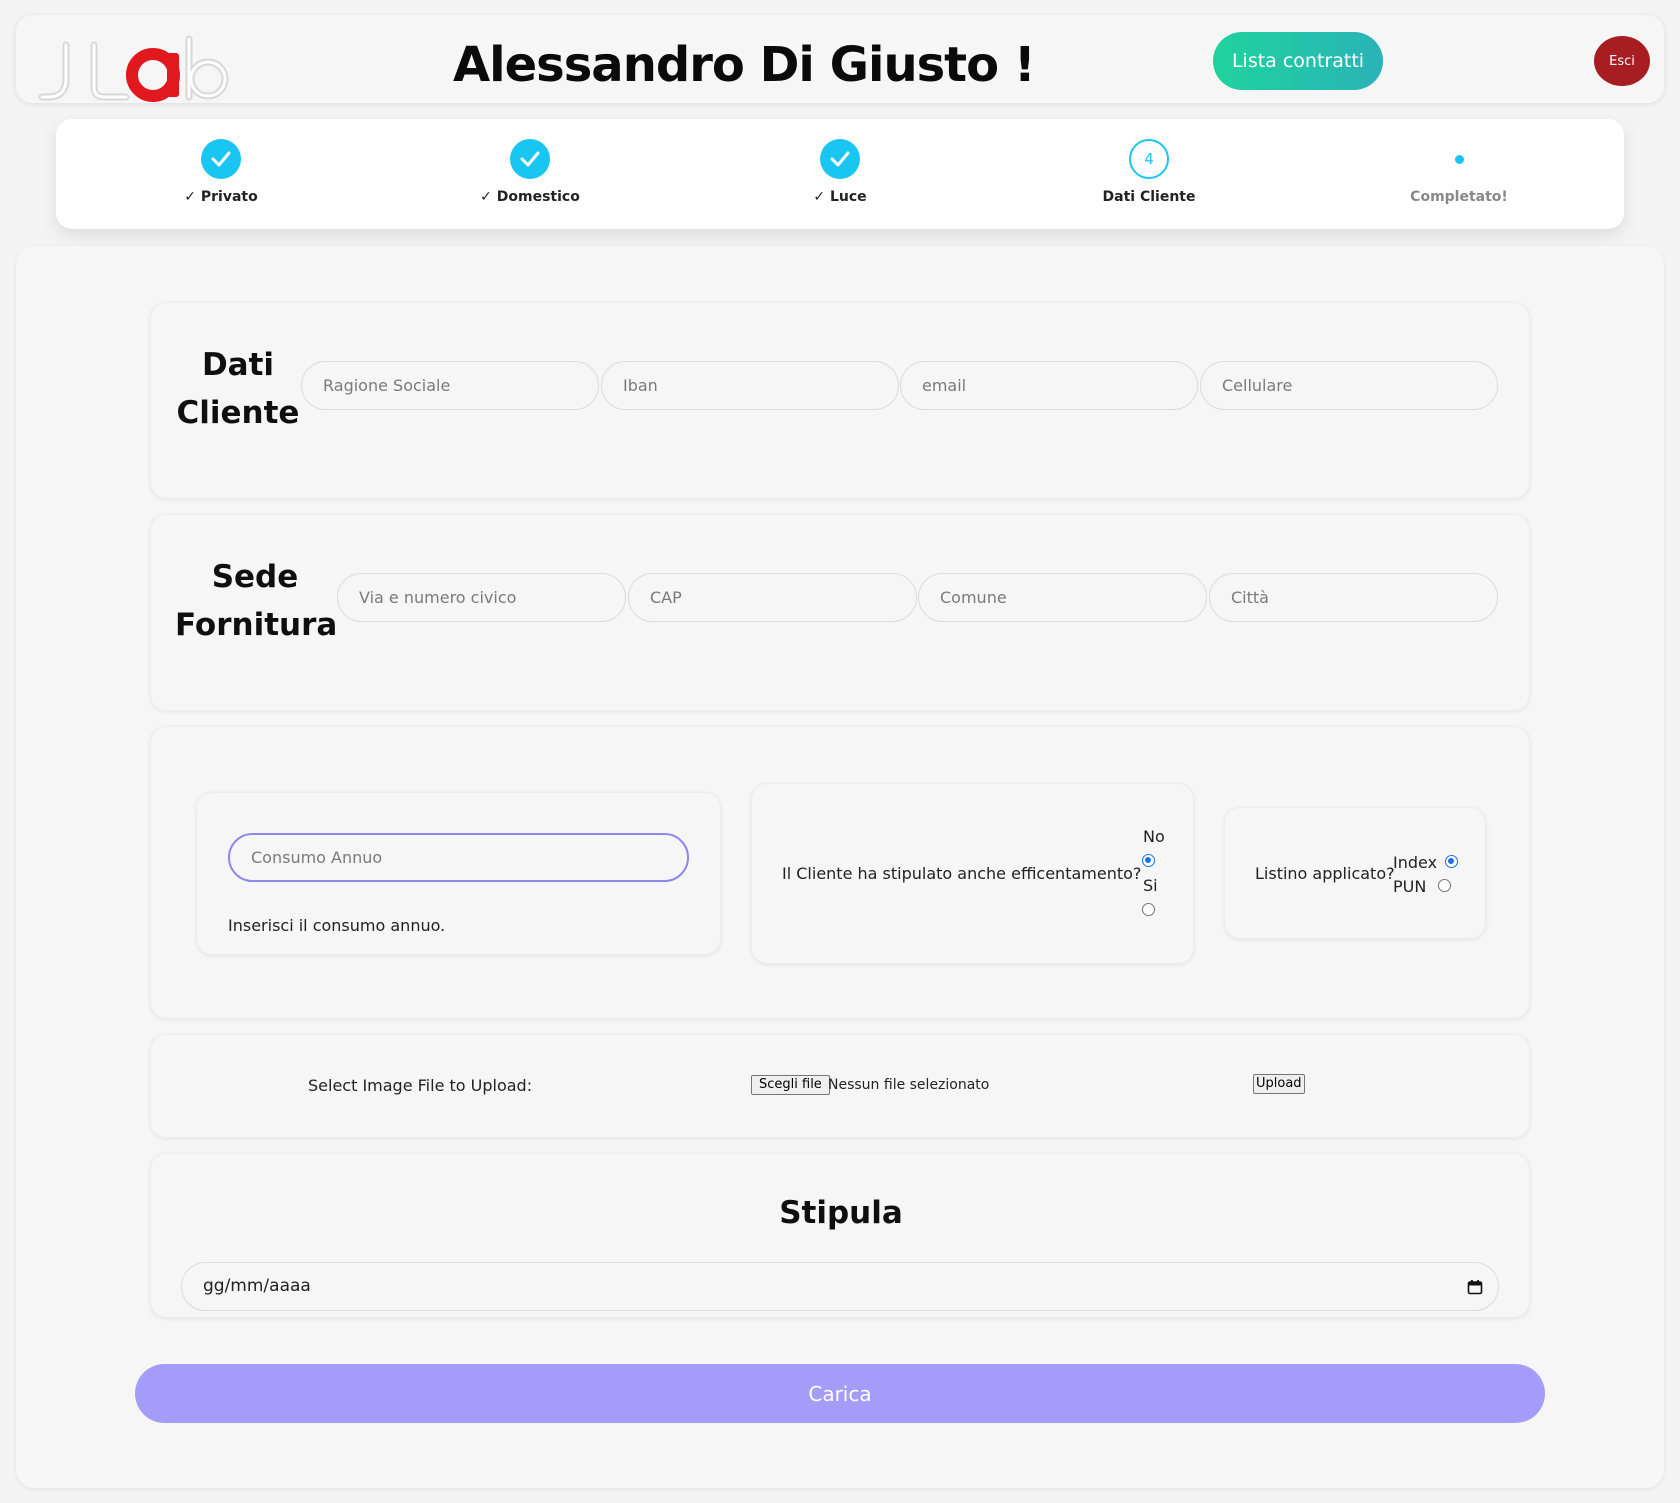 The width and height of the screenshot is (1680, 1503). What do you see at coordinates (1049, 385) in the screenshot?
I see `email-input` at bounding box center [1049, 385].